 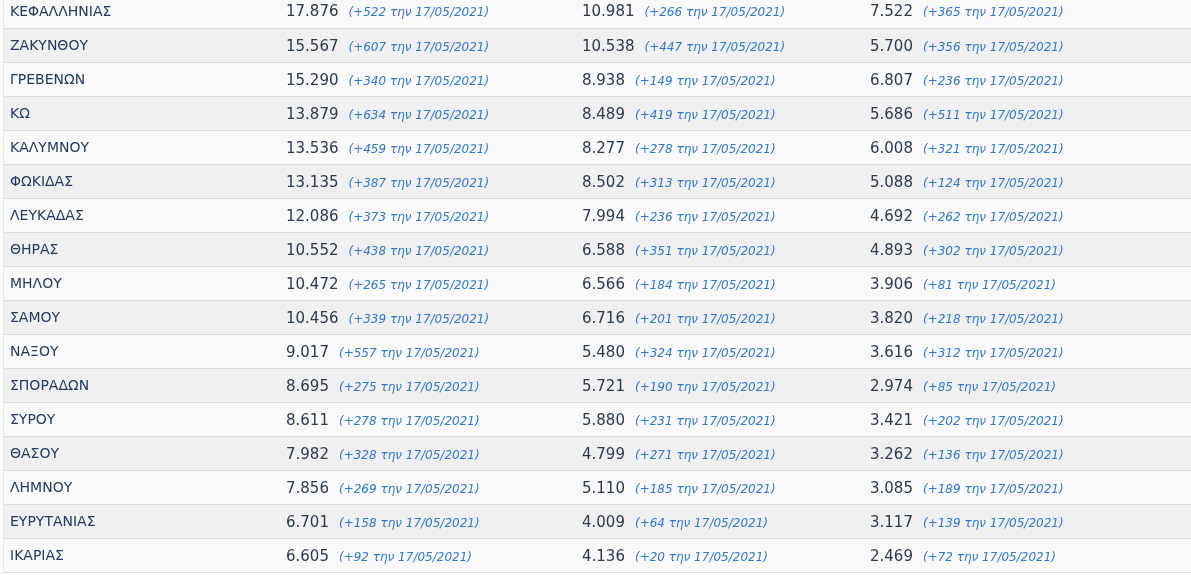 I want to click on case-count: 7.522, so click(x=891, y=11).